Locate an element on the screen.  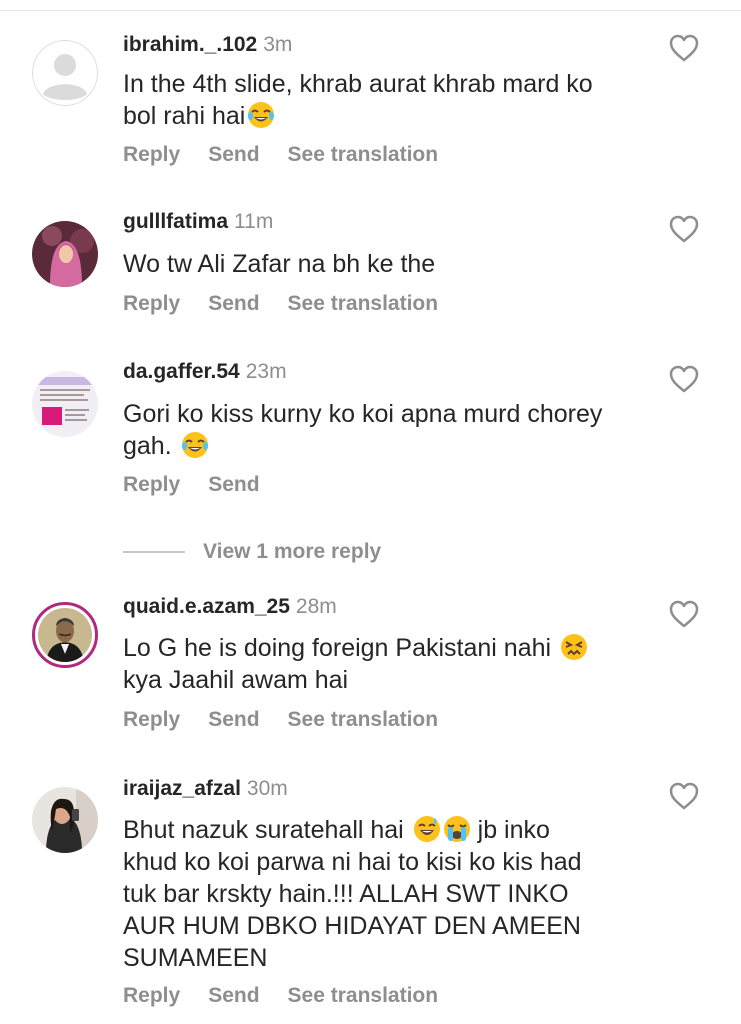
timestamp: 28m is located at coordinates (316, 606).